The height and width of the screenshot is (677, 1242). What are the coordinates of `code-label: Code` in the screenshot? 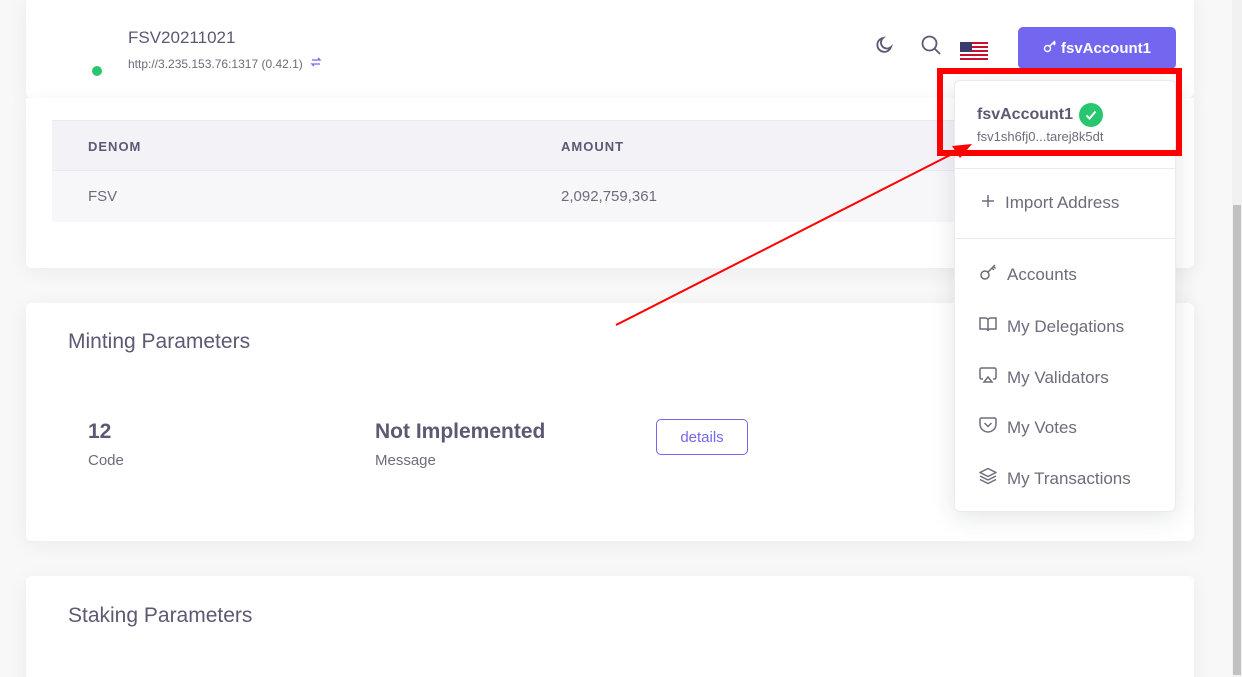 It's located at (106, 460).